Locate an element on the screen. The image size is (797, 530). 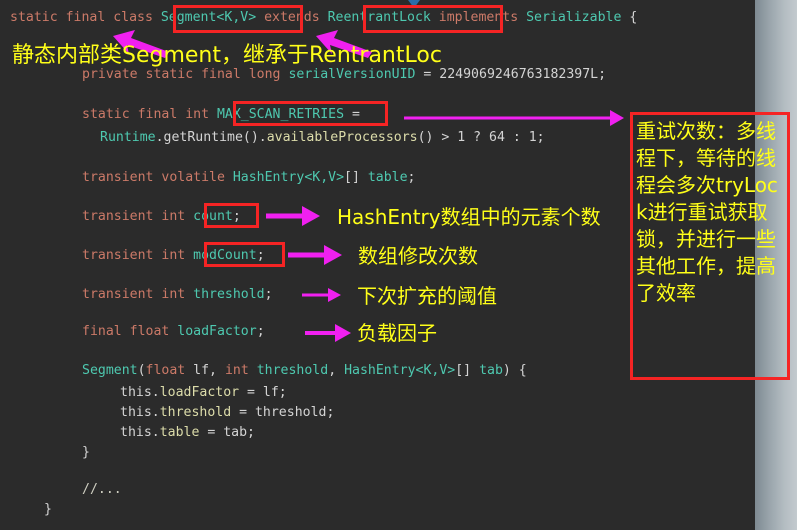
token-serialversionuid: serialVersionUID is located at coordinates (352, 74).